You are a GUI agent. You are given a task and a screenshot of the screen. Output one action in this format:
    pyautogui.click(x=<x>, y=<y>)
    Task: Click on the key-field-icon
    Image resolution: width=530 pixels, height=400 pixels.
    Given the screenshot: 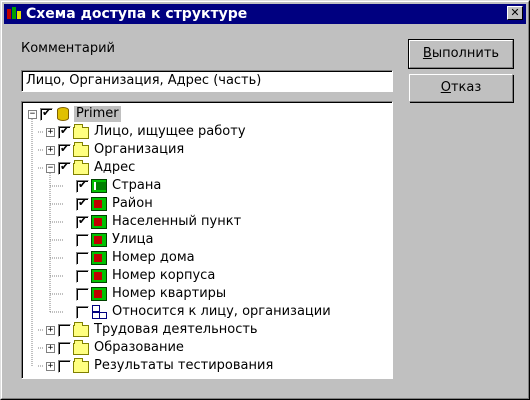 What is the action you would take?
    pyautogui.click(x=99, y=186)
    